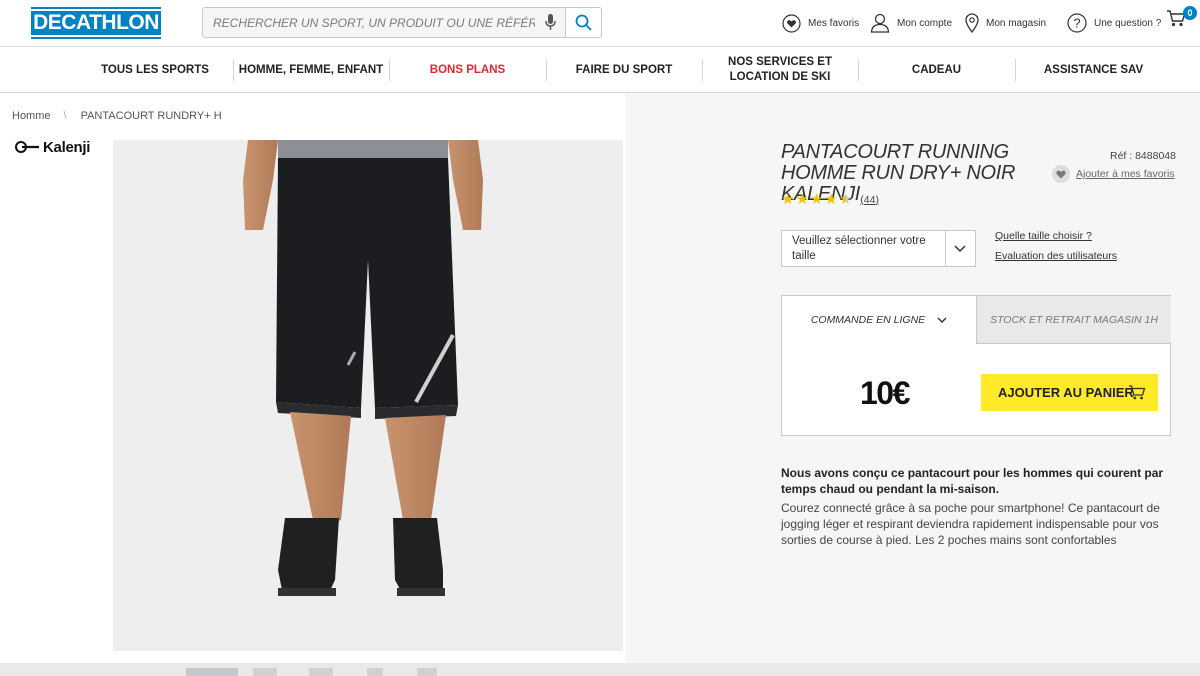  I want to click on nav-deals: BONS PLANS, so click(467, 70).